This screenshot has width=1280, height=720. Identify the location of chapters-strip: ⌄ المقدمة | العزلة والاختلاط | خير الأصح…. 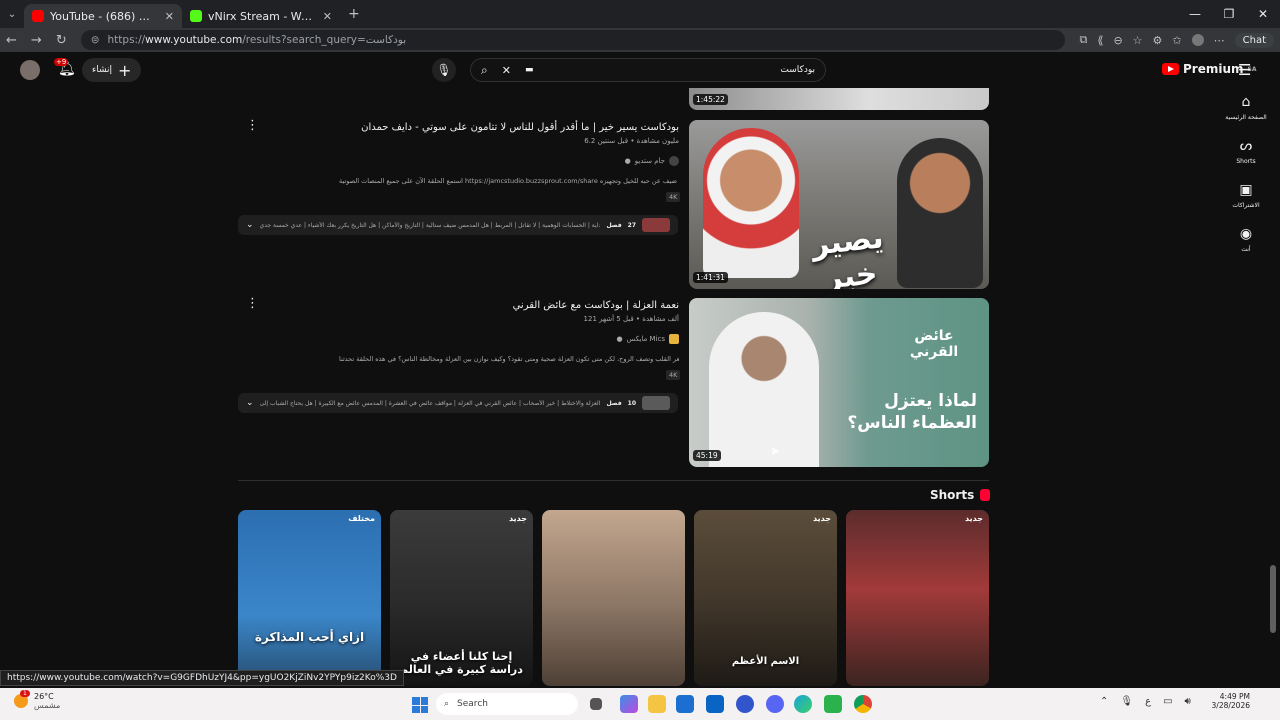
(458, 403).